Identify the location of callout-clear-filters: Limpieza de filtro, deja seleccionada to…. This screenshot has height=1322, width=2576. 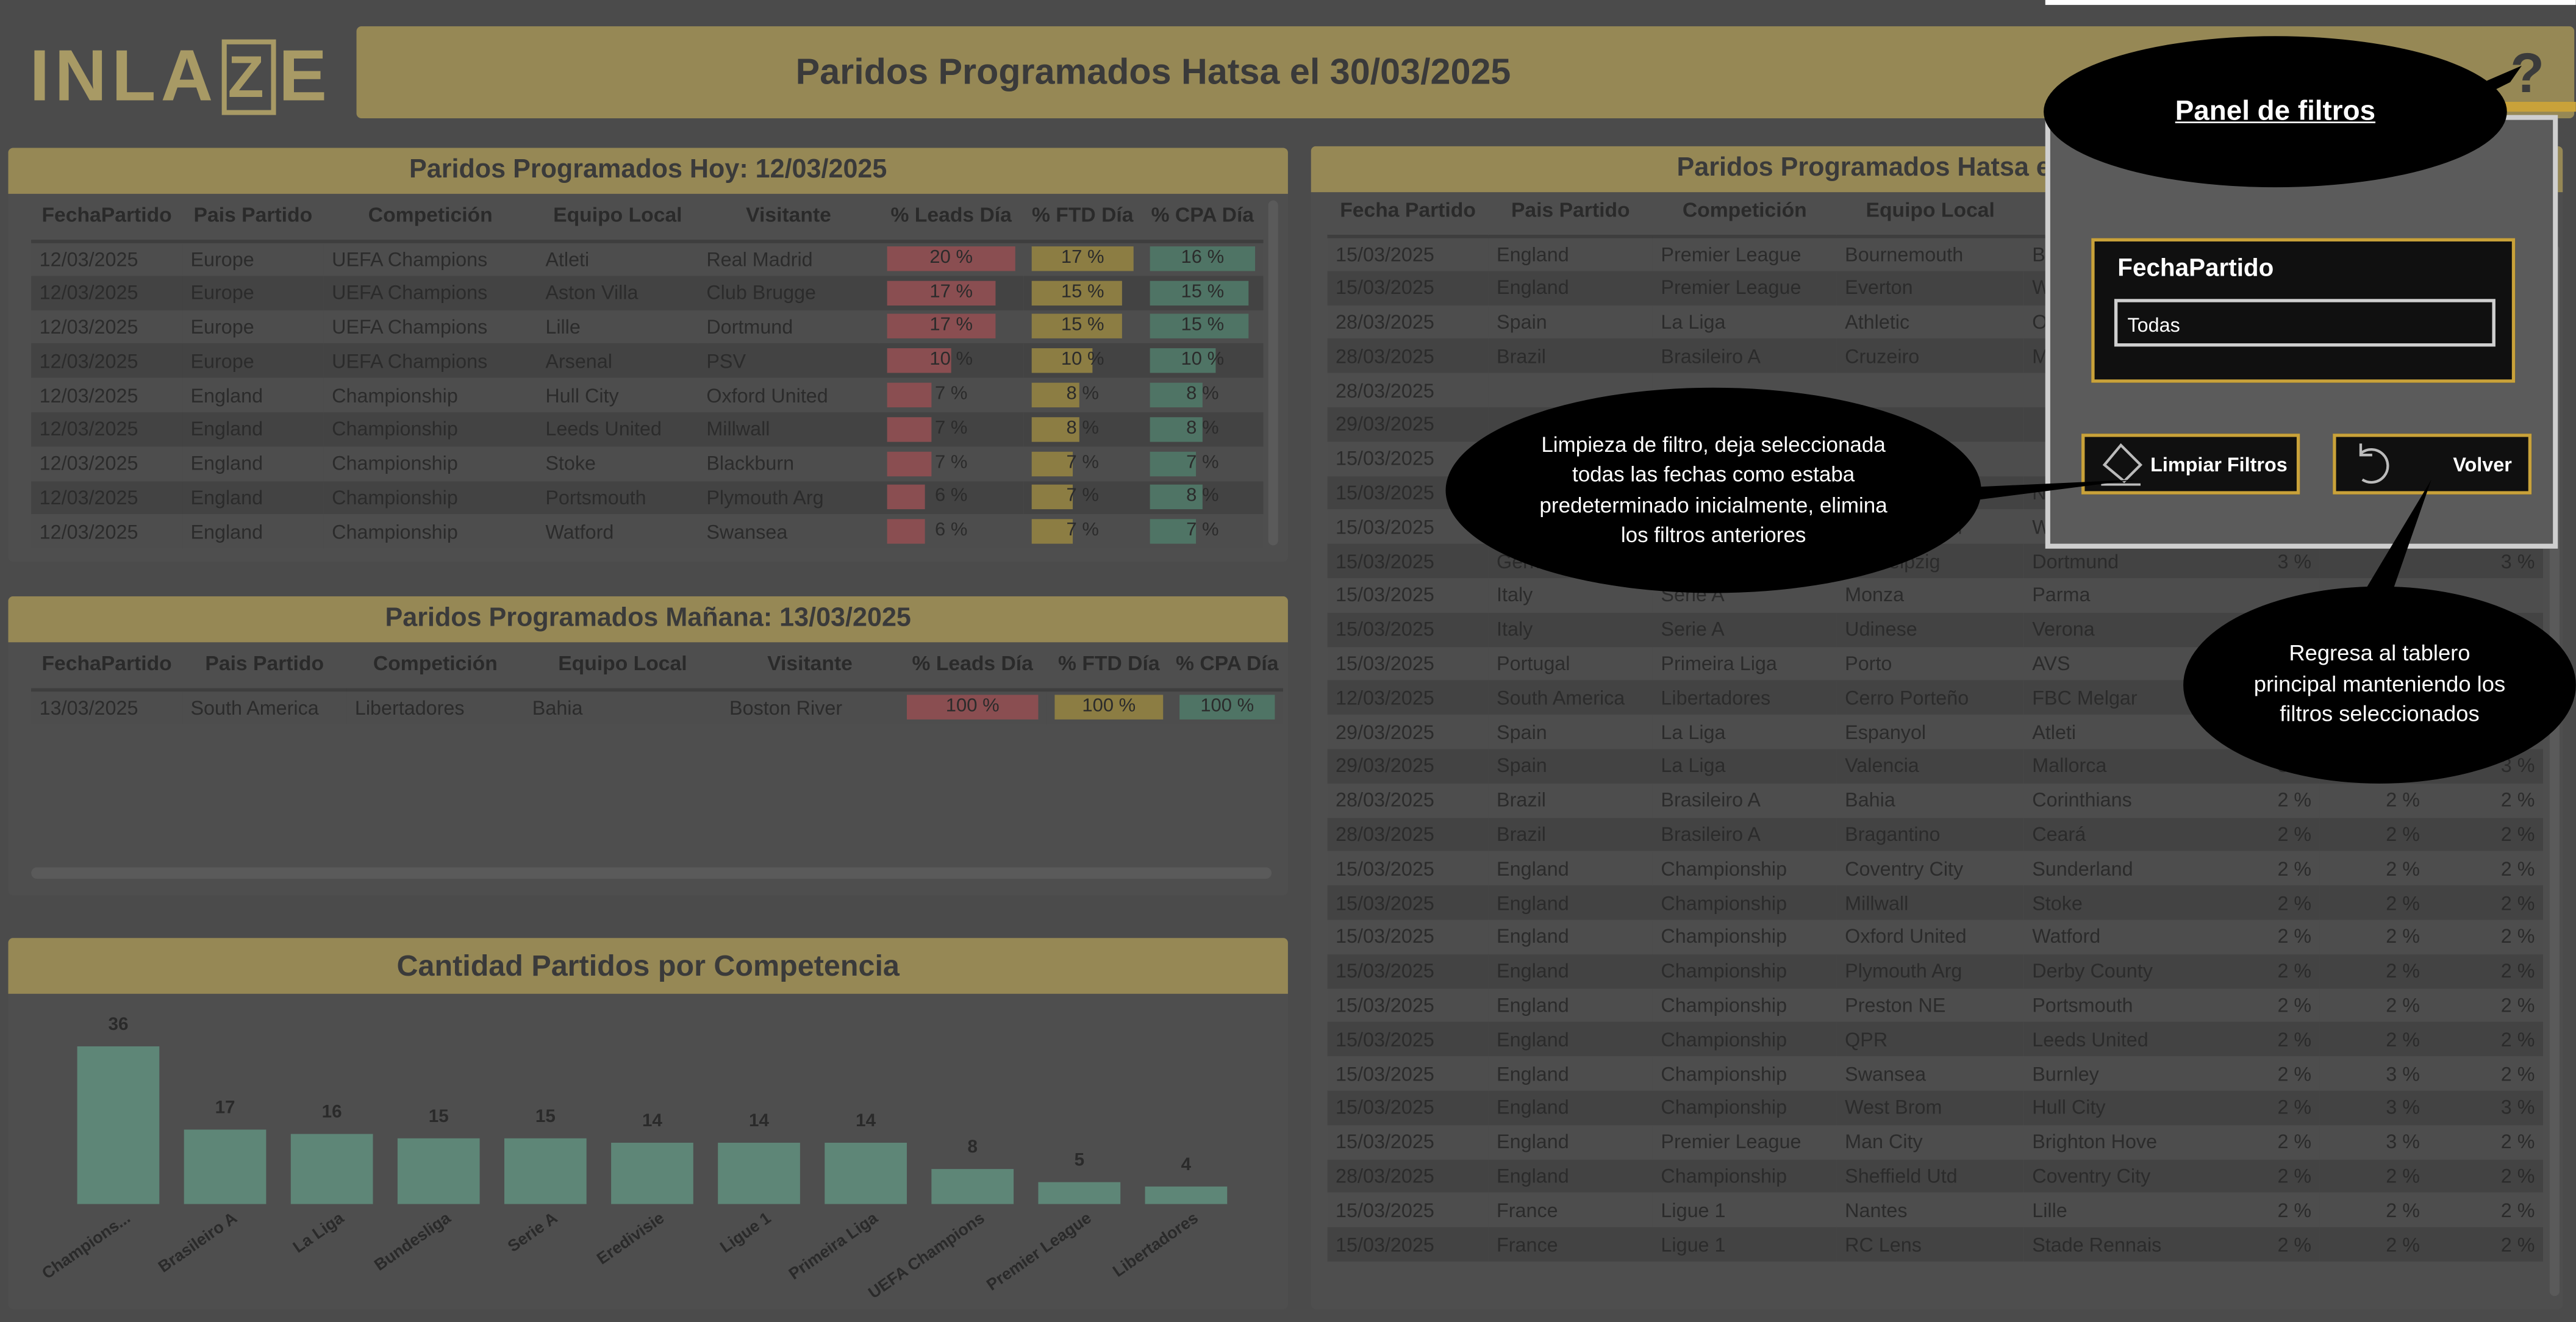
(1713, 490).